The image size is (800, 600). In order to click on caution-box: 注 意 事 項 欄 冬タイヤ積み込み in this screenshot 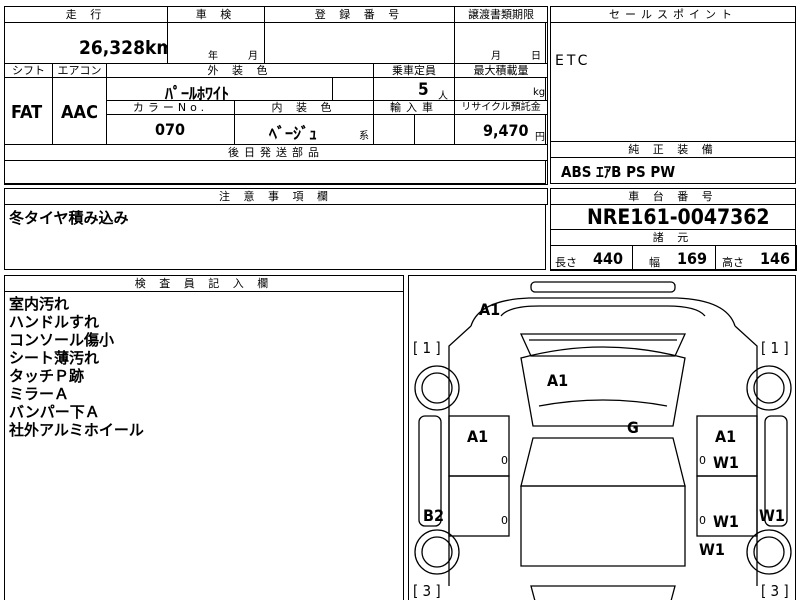, I will do `click(276, 229)`.